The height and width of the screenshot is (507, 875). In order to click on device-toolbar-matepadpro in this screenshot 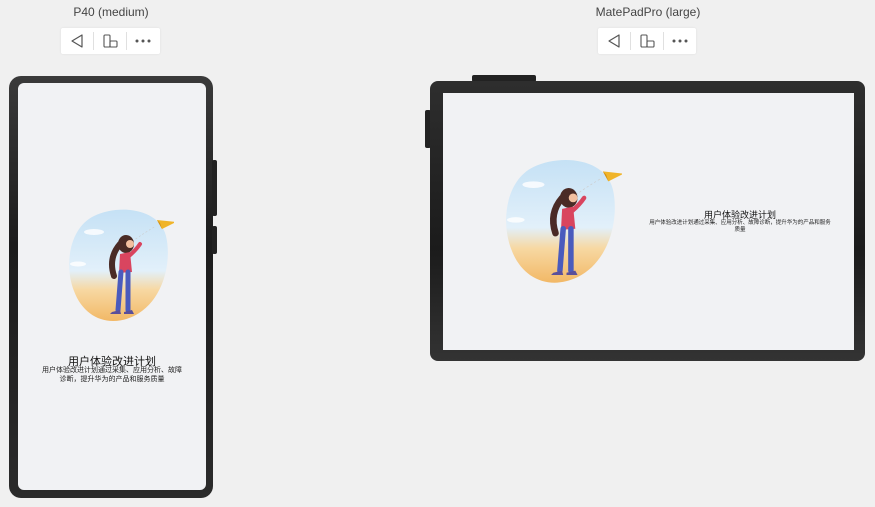, I will do `click(647, 41)`.